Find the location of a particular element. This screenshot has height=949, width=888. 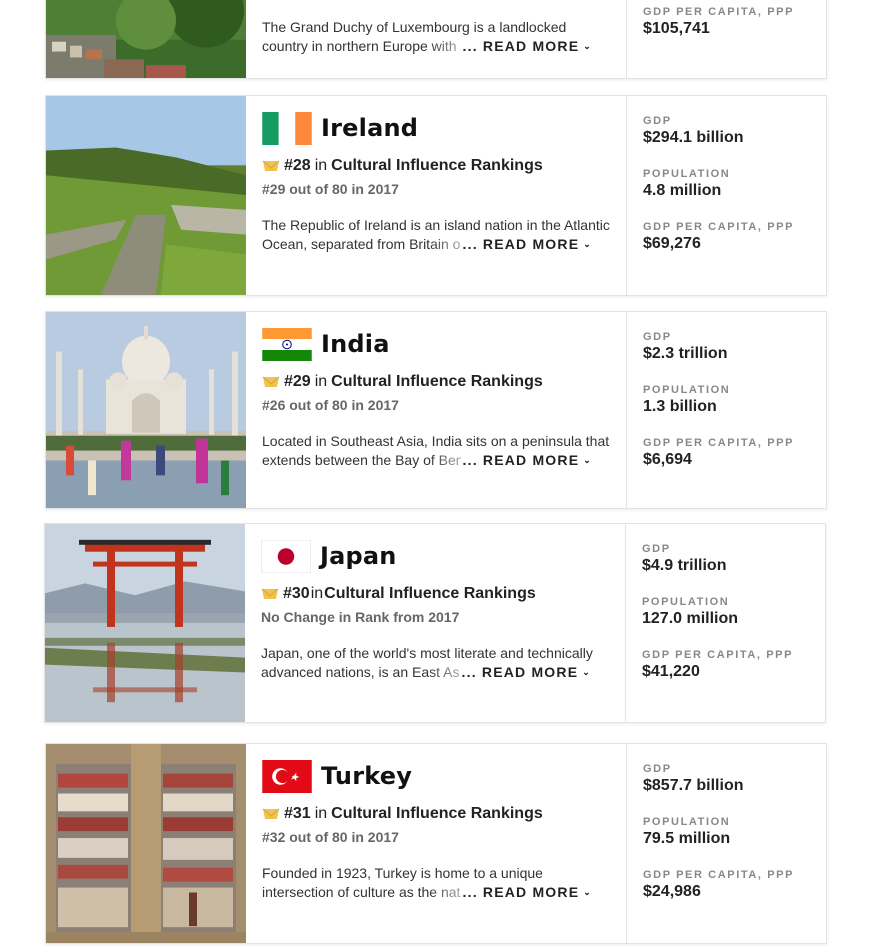

country-title-row: Turkey is located at coordinates (436, 776).